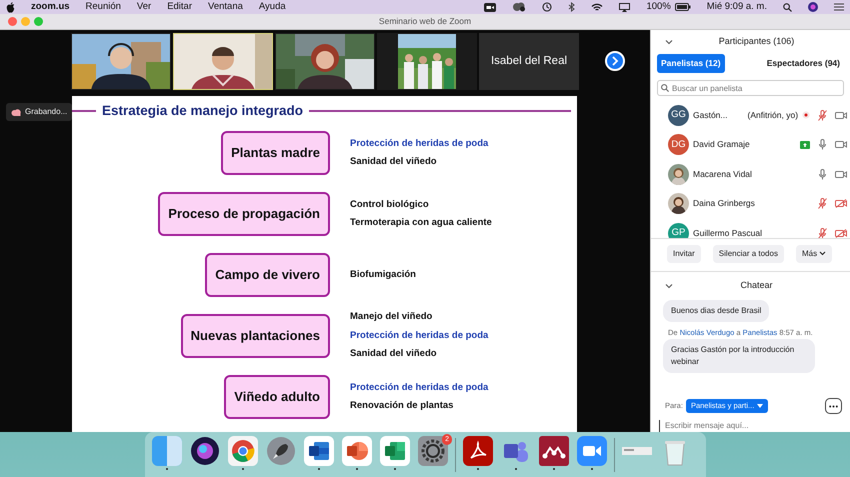 This screenshot has width=850, height=477. I want to click on battery-icon, so click(682, 7).